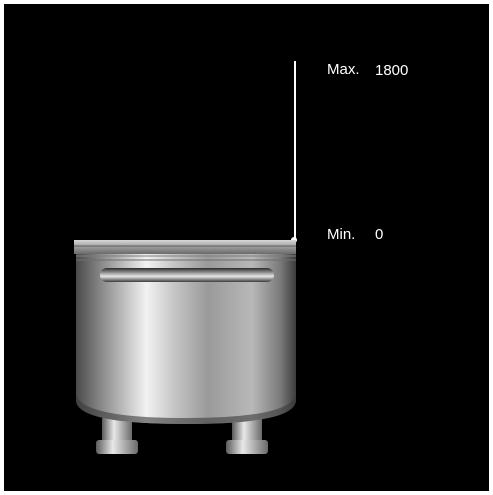 This screenshot has height=495, width=493. I want to click on max-label: Max., so click(343, 69).